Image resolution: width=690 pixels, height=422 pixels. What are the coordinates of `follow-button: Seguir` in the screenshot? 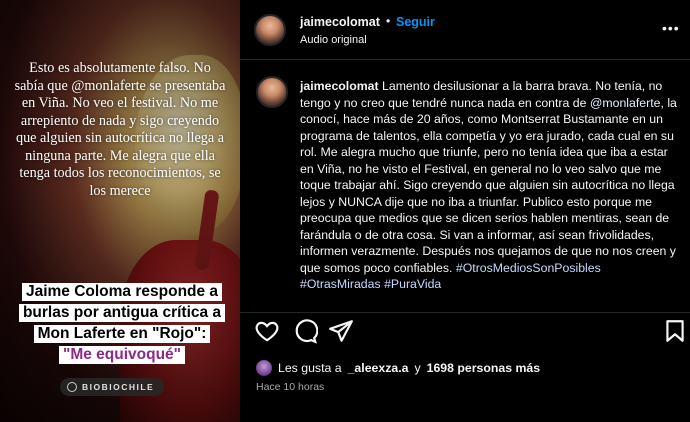 It's located at (415, 22).